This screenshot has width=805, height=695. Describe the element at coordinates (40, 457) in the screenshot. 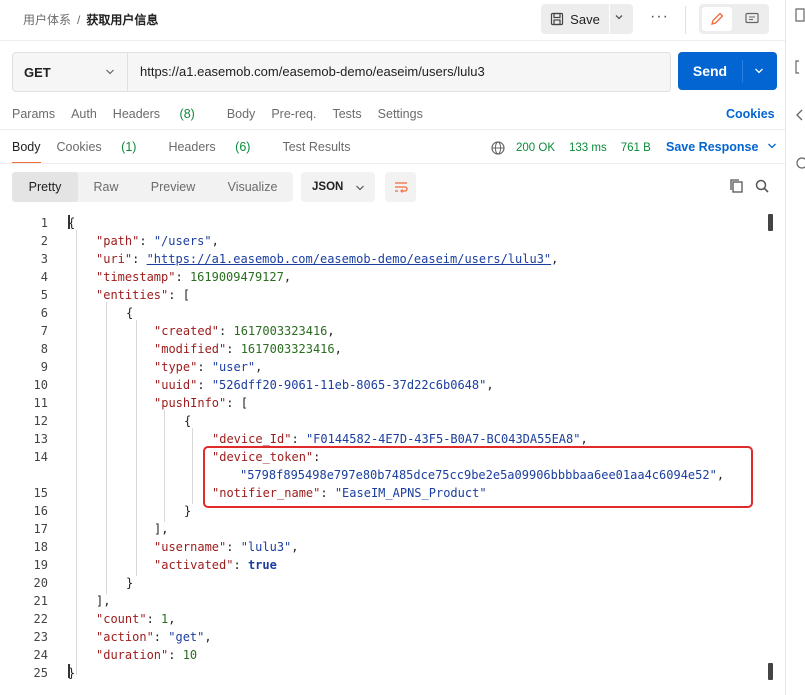

I see `line-number: 14` at that location.